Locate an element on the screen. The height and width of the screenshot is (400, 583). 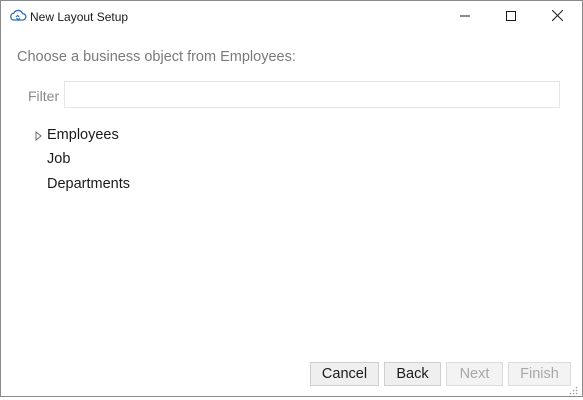
maximize-icon is located at coordinates (511, 17).